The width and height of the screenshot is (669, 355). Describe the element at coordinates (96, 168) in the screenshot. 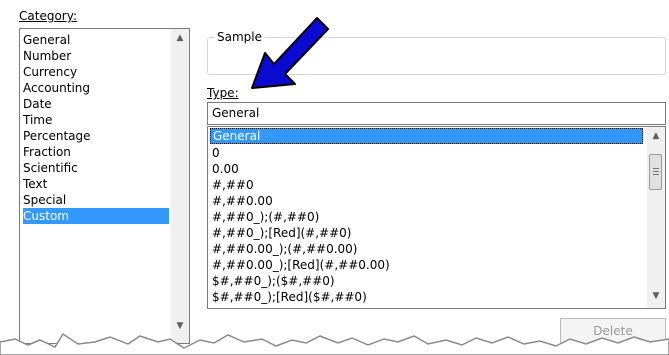

I see `category-item-scientific: Scientific` at that location.